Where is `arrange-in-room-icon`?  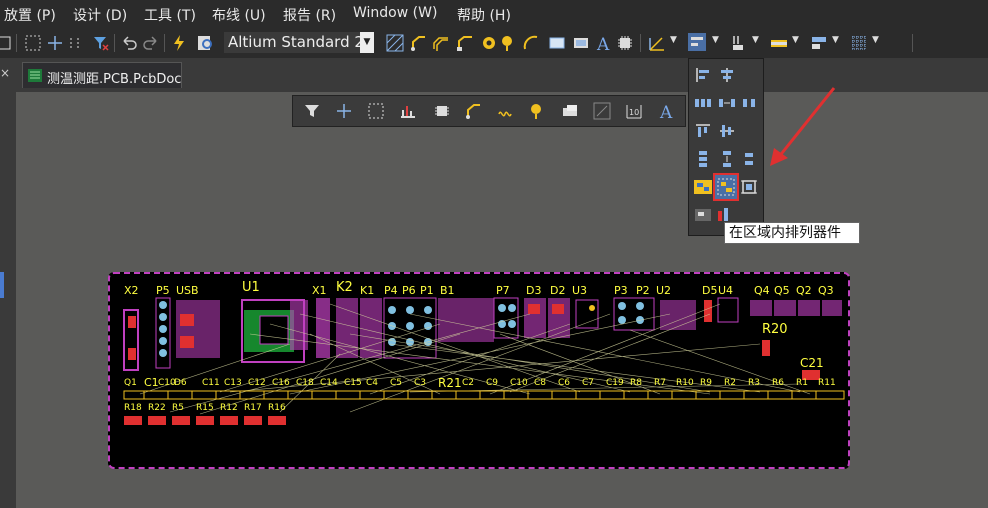 arrange-in-room-icon is located at coordinates (703, 187).